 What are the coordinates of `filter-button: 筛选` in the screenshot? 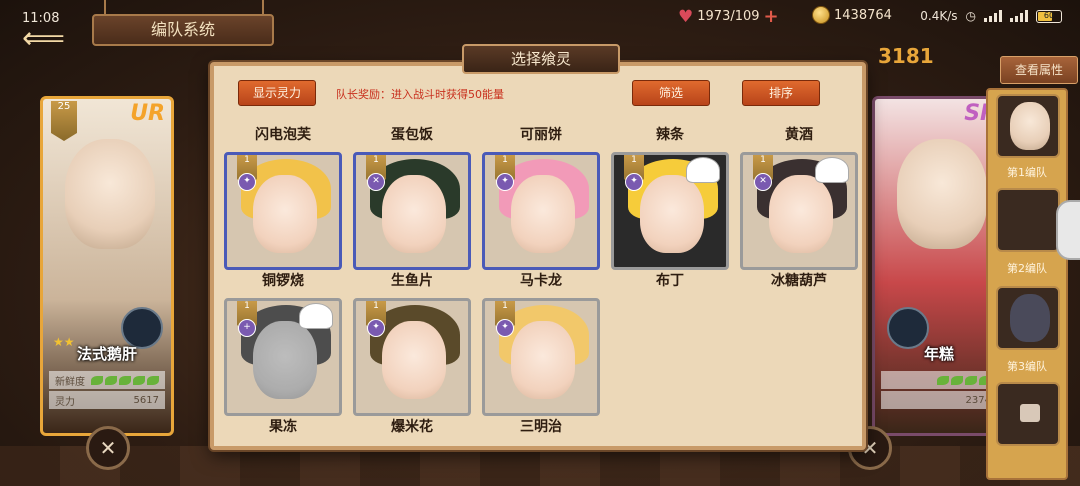 It's located at (671, 93).